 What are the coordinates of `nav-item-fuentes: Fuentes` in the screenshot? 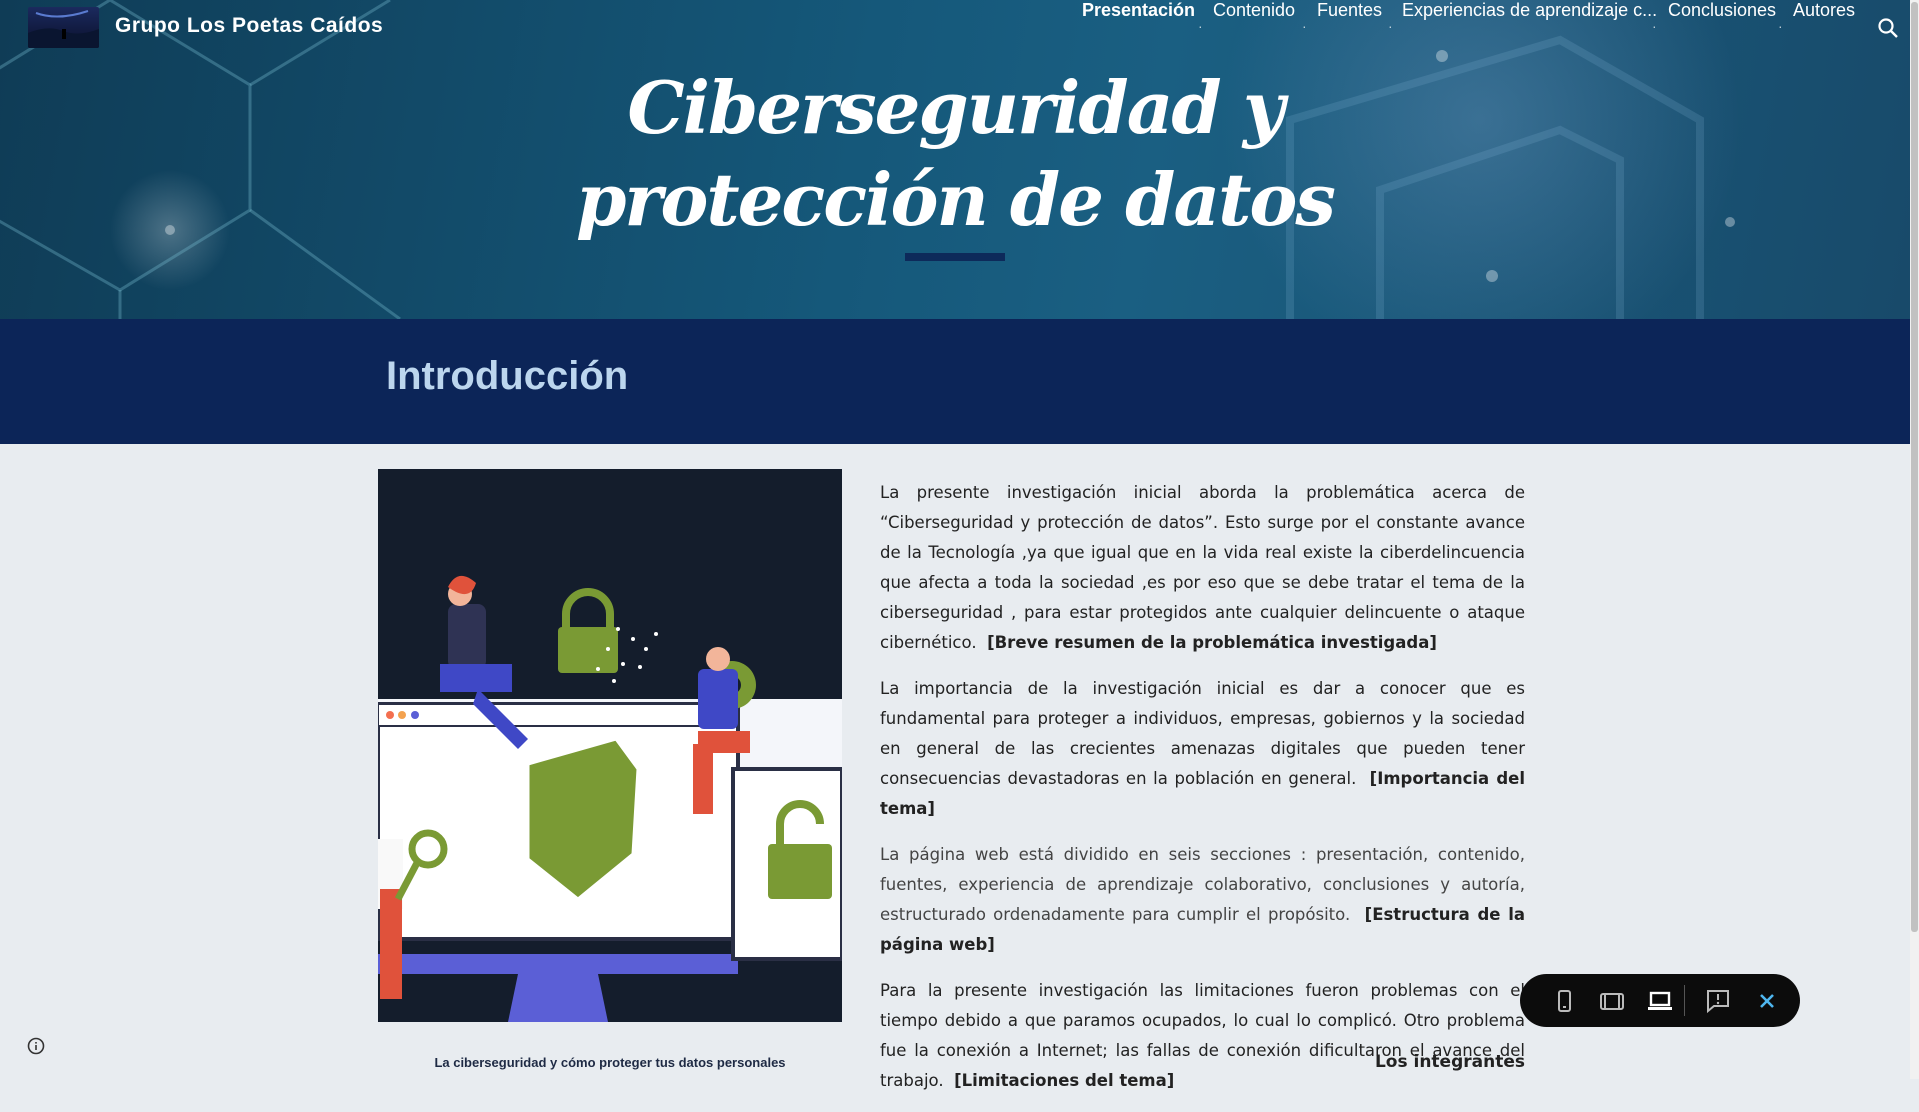 It's located at (1349, 10).